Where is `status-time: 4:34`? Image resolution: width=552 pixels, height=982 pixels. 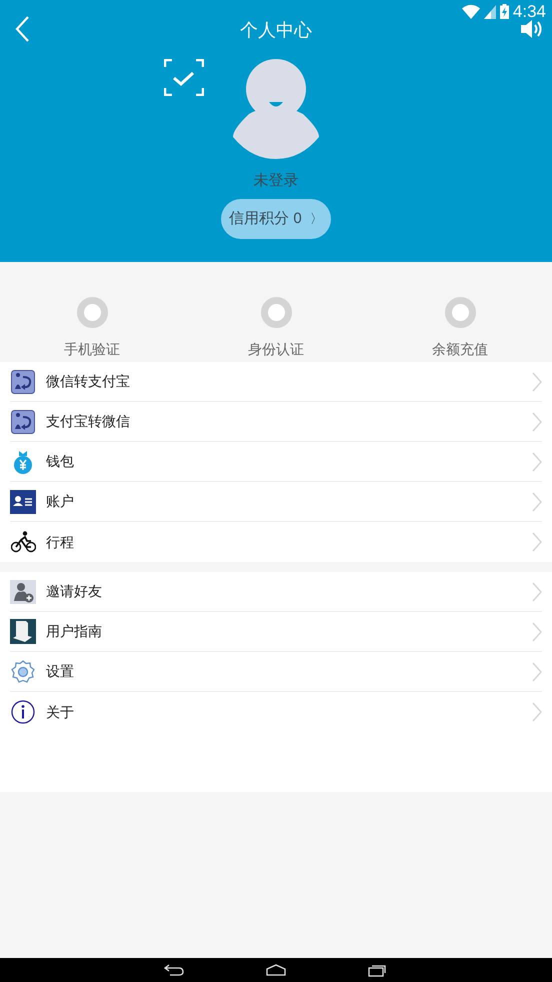 status-time: 4:34 is located at coordinates (529, 11).